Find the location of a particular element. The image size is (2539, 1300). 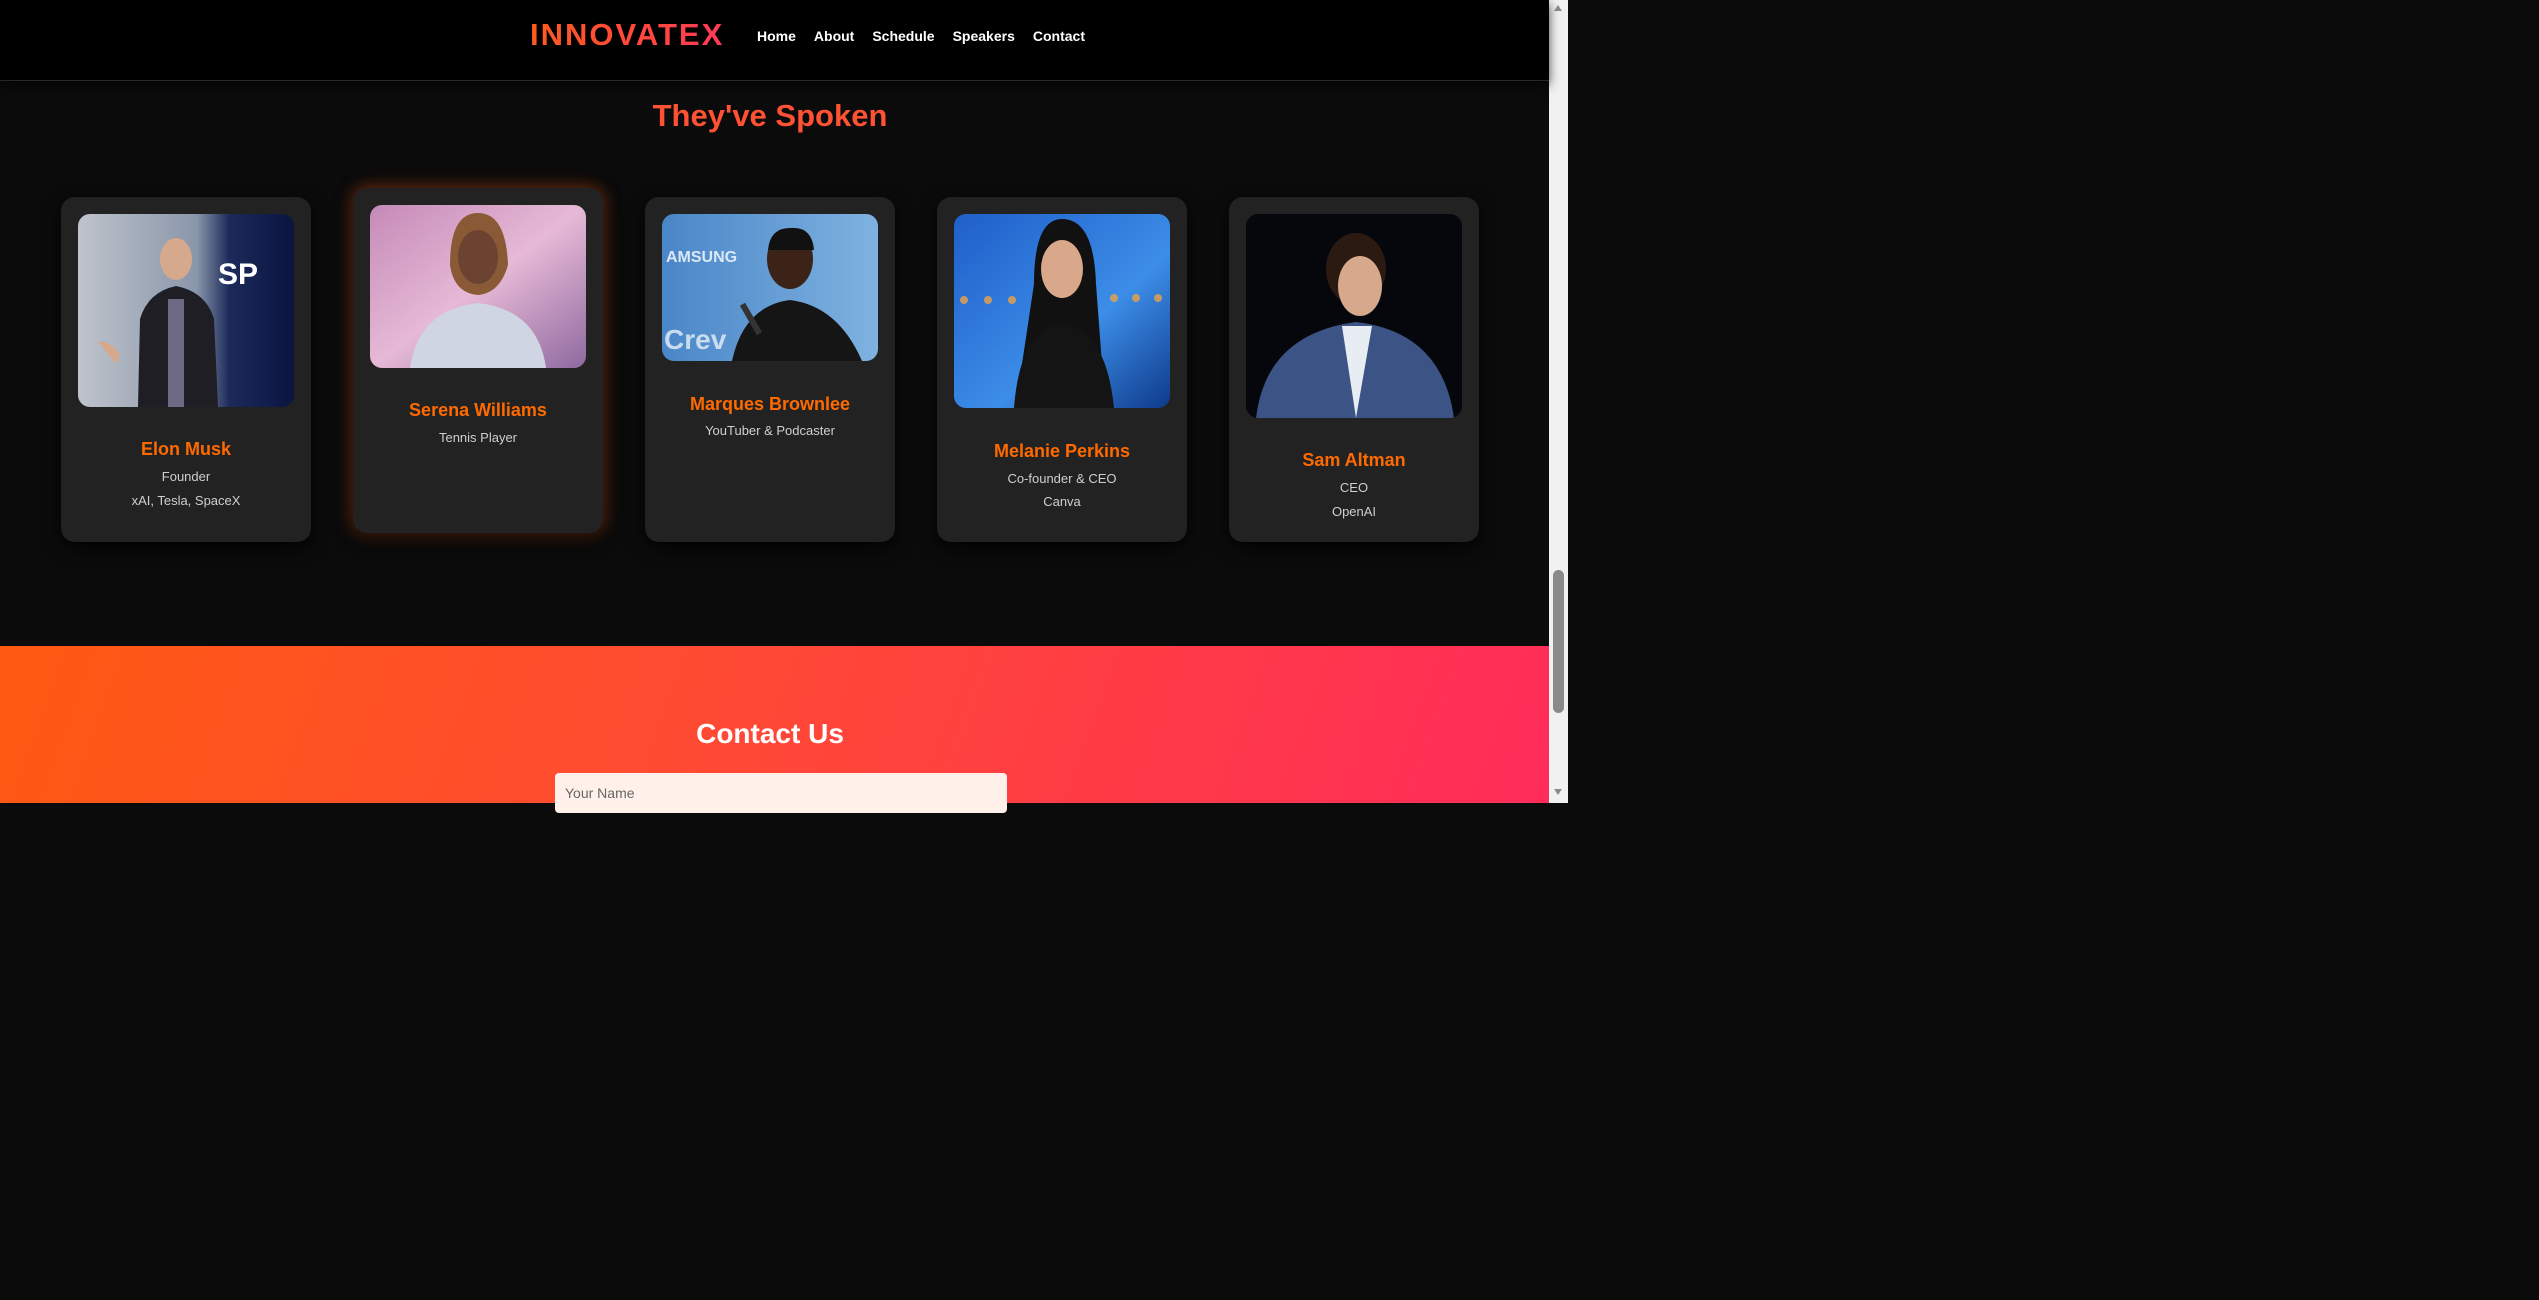

speaker-photo-sam-altman is located at coordinates (1354, 316).